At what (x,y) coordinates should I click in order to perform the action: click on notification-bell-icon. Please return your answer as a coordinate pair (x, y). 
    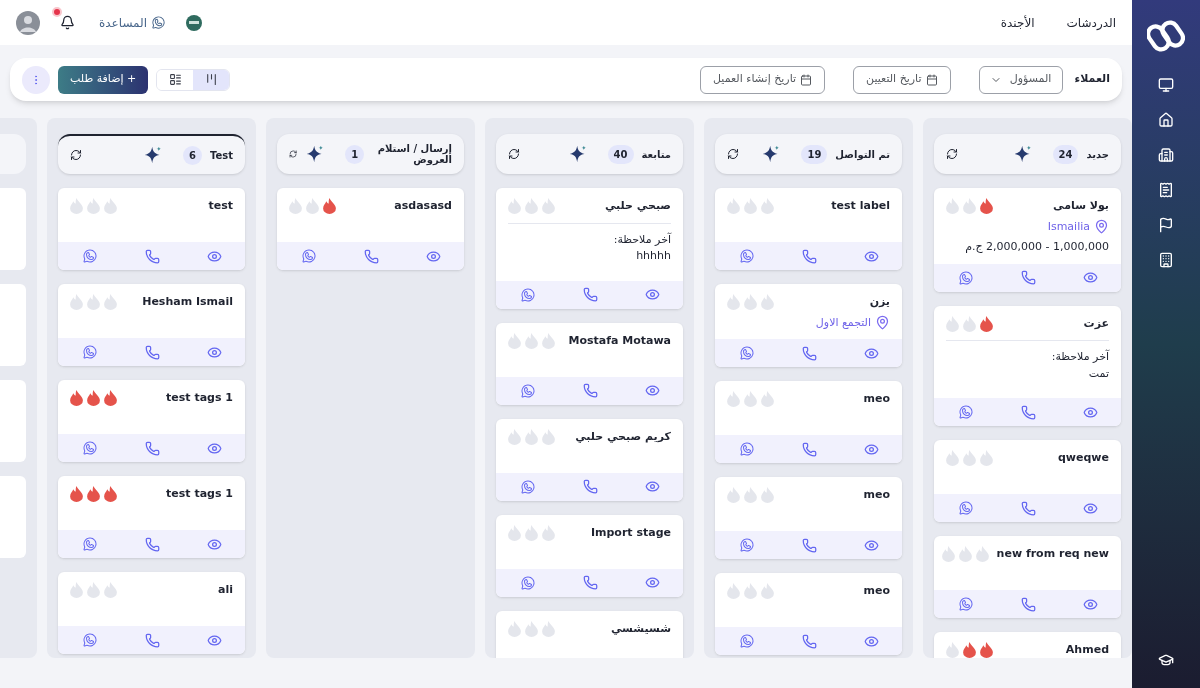
    Looking at the image, I should click on (67, 22).